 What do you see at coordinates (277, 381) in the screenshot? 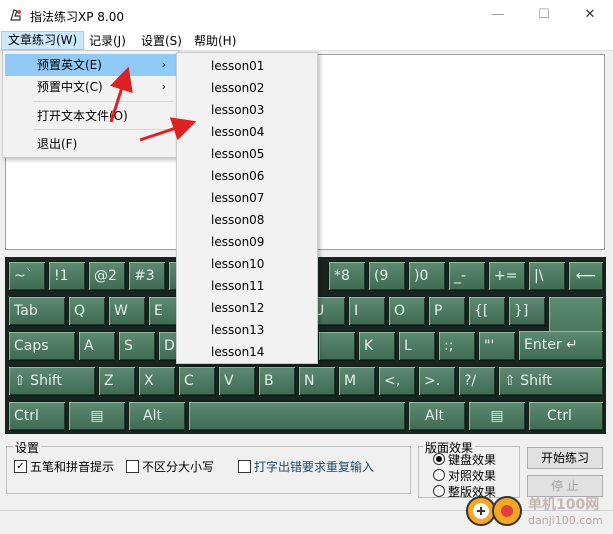
I see `key-b: B` at bounding box center [277, 381].